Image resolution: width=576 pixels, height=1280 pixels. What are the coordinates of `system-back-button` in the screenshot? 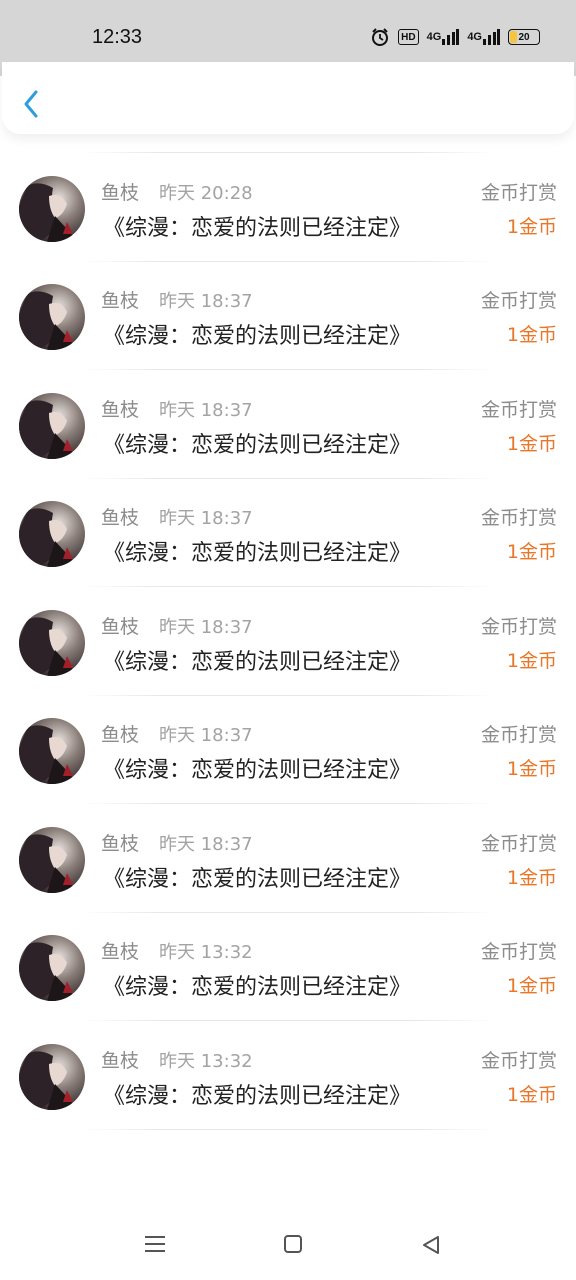 It's located at (431, 1245).